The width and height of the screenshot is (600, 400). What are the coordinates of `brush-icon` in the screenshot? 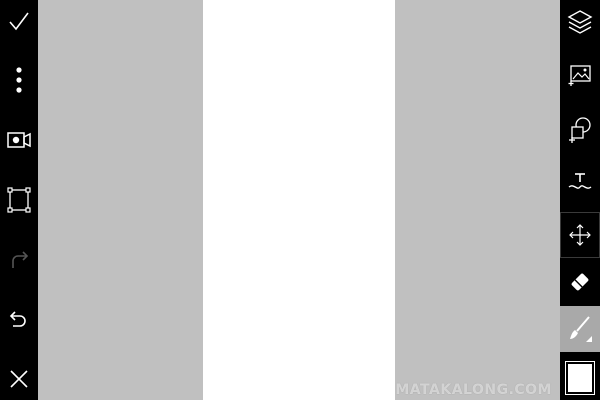 It's located at (581, 329).